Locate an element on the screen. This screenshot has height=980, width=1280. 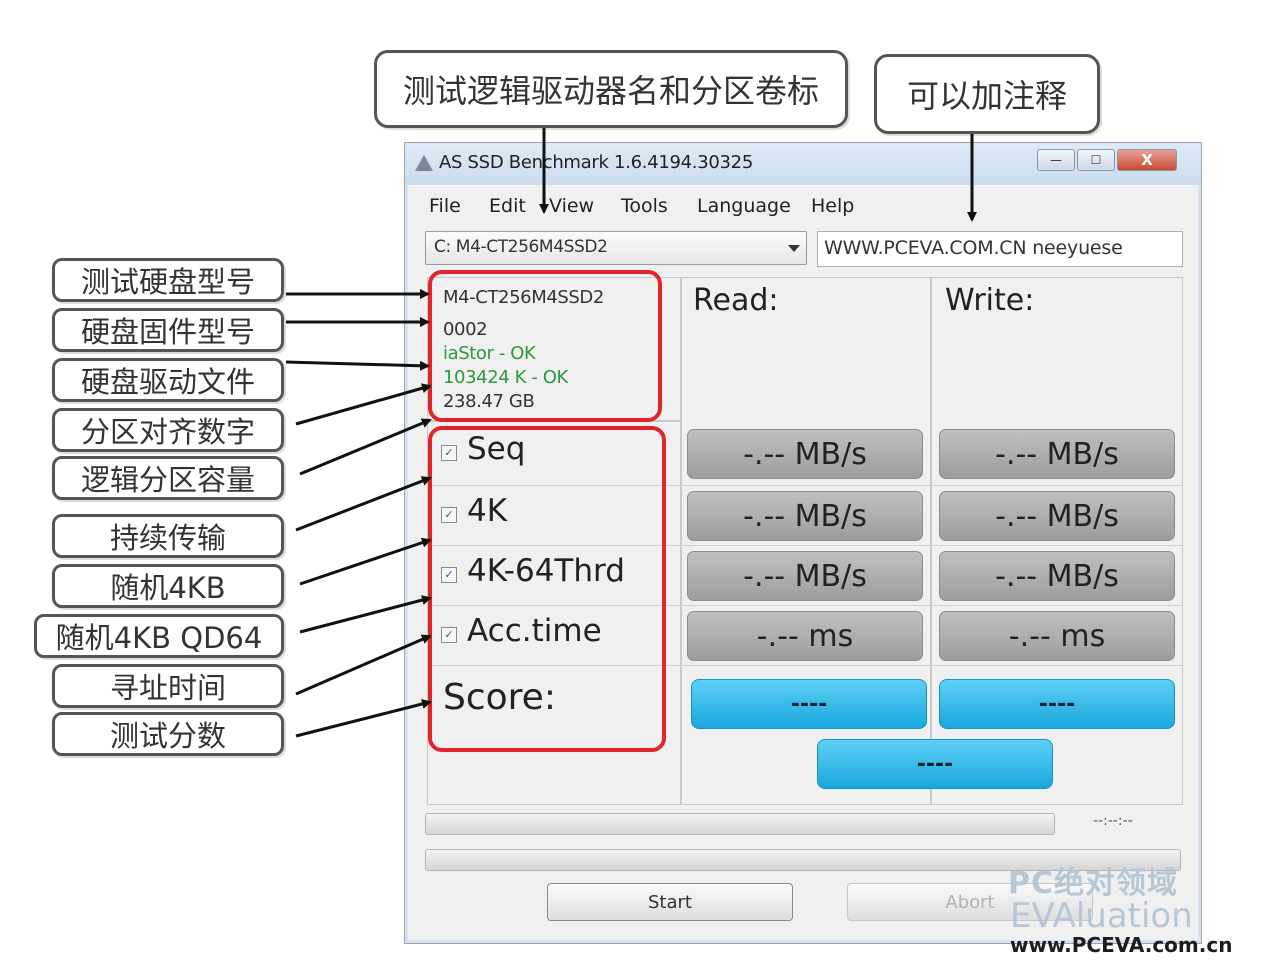
arrow-alignment is located at coordinates (363, 404).